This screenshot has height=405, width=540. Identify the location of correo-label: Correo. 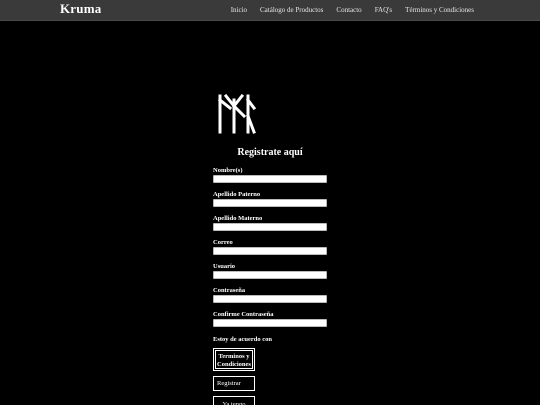
(223, 242).